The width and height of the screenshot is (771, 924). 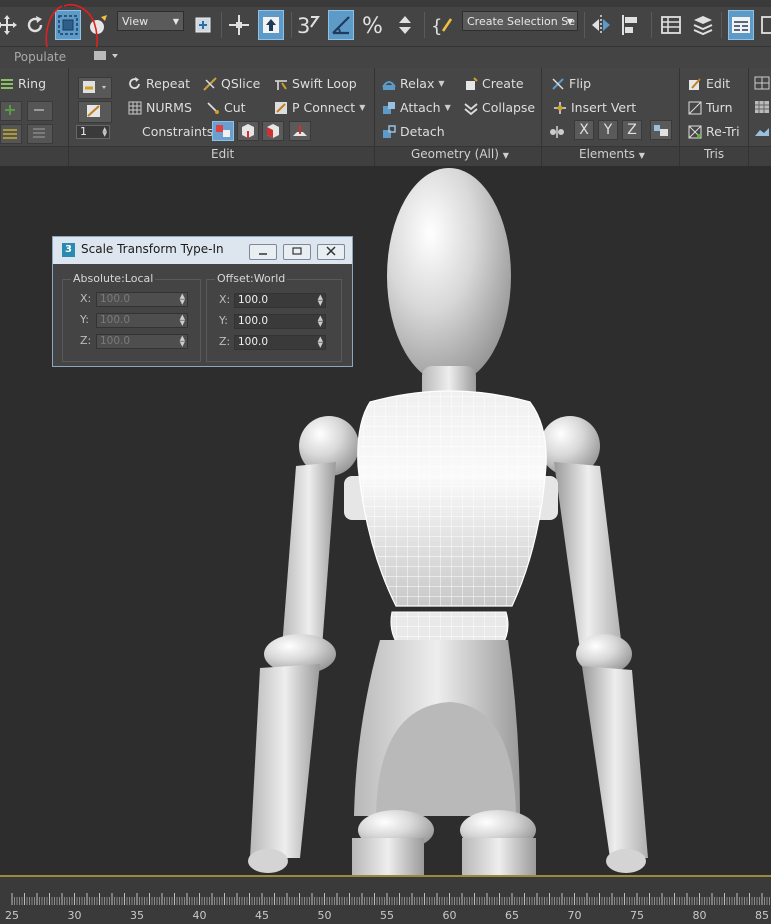 I want to click on create-selection-set-dropdown: Create Selection Se ▼, so click(x=520, y=21).